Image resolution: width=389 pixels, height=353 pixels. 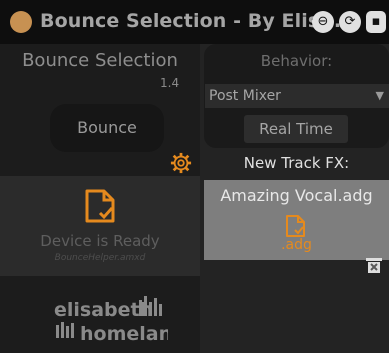 I want to click on fx-preset-name: Amazing Vocal.adg, so click(x=296, y=195).